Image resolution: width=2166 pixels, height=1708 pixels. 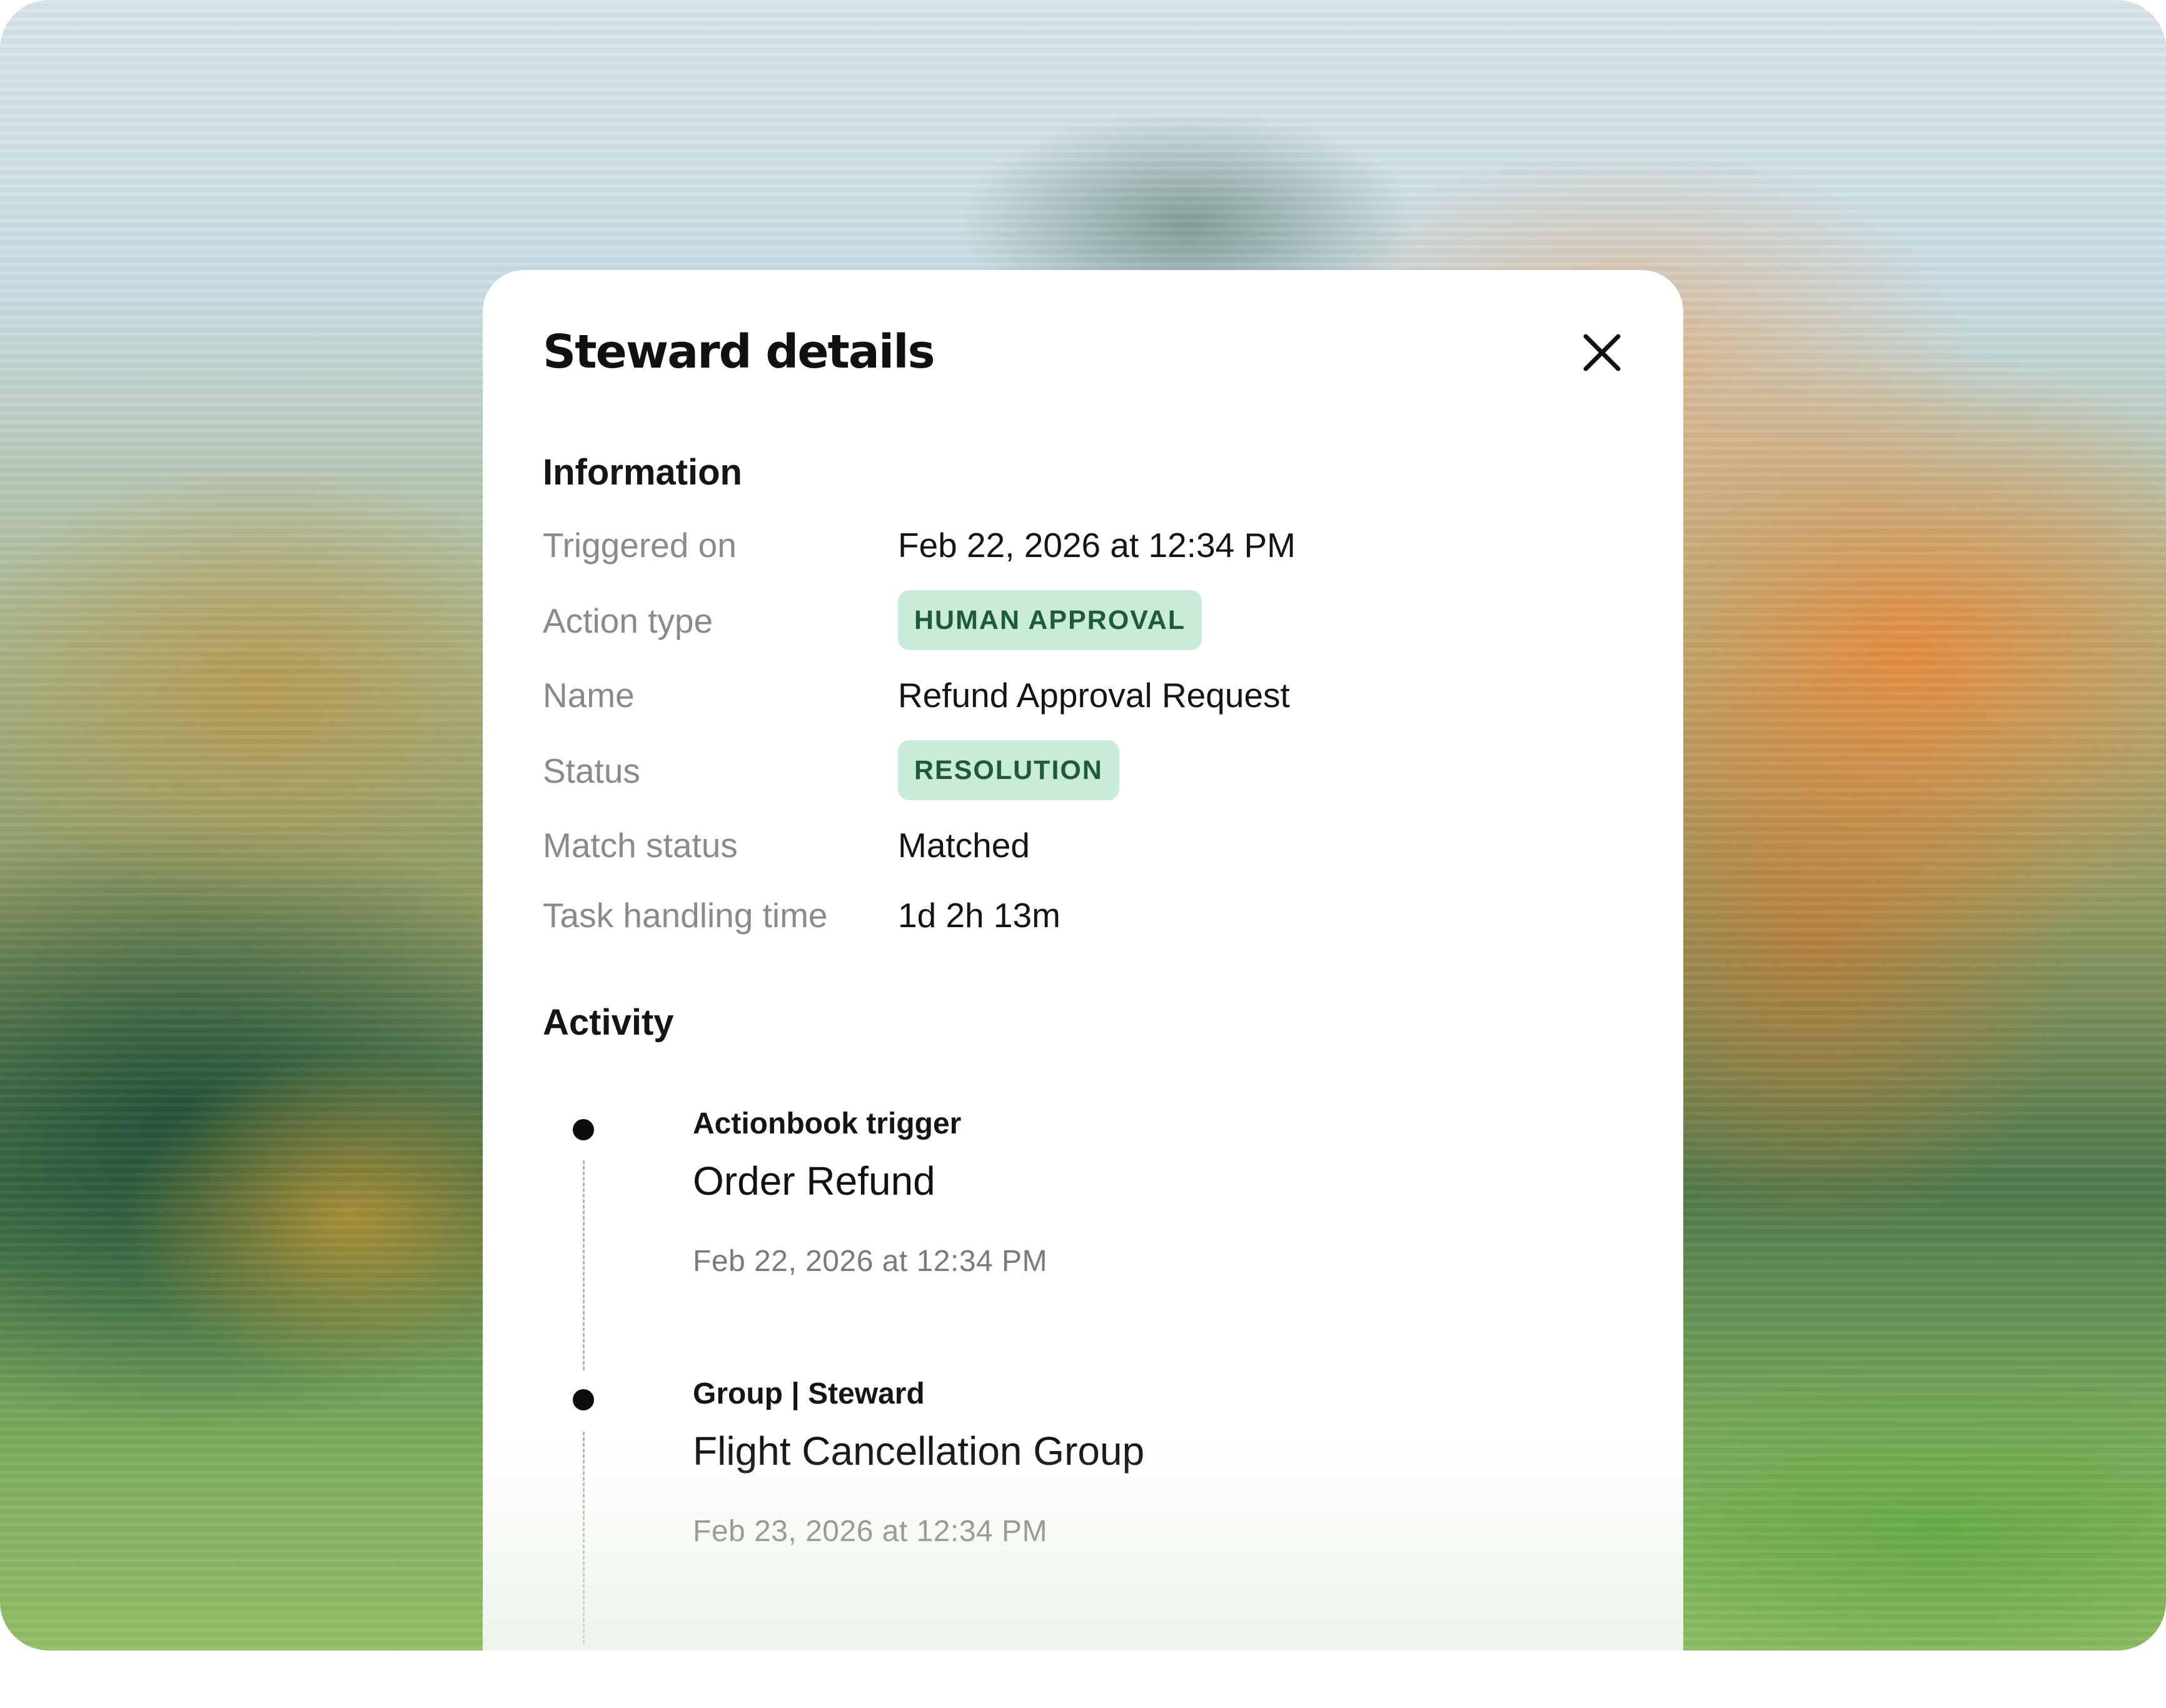 What do you see at coordinates (642, 472) in the screenshot?
I see `information-heading: Information` at bounding box center [642, 472].